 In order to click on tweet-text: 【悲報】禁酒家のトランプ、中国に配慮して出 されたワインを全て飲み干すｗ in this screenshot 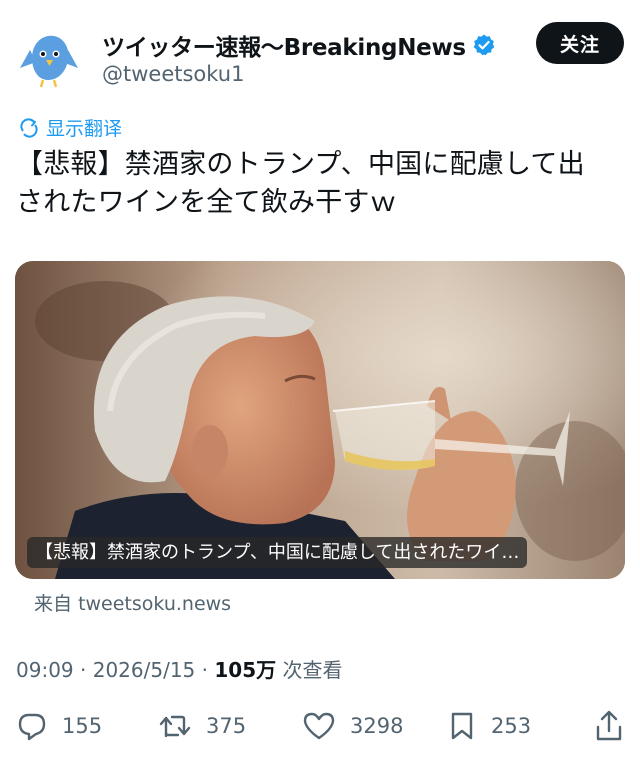, I will do `click(316, 184)`.